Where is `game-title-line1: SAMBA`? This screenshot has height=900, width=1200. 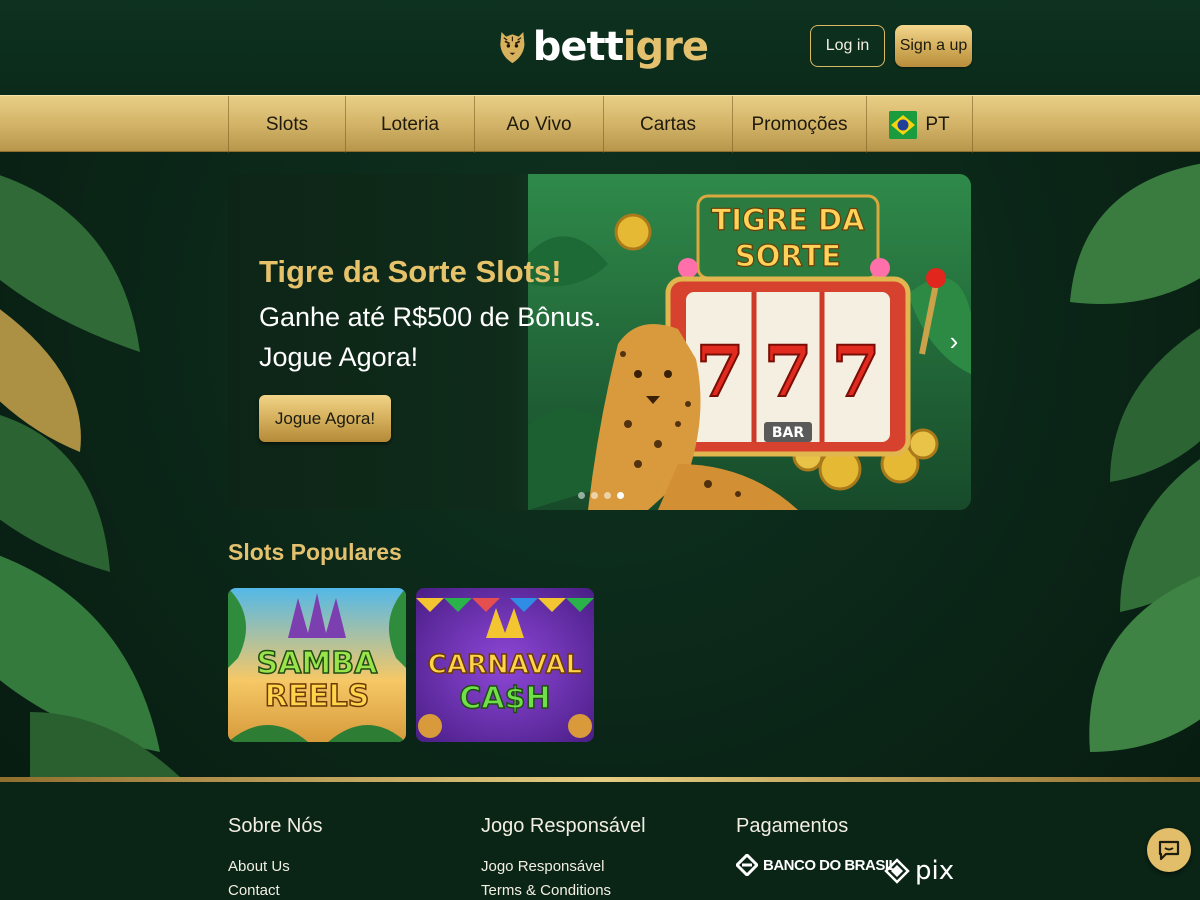
game-title-line1: SAMBA is located at coordinates (318, 663).